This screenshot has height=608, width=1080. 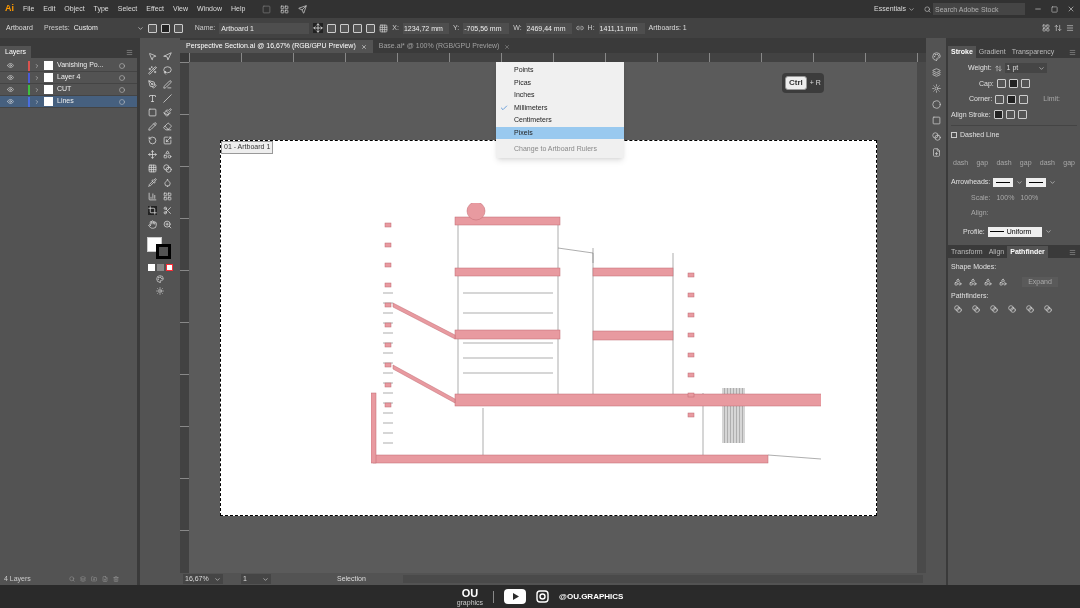 What do you see at coordinates (167, 98) in the screenshot?
I see `line-tool-icon` at bounding box center [167, 98].